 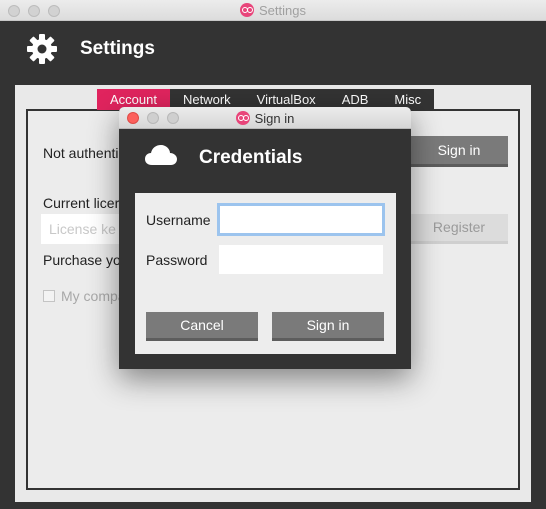 I want to click on gear-icon, so click(x=42, y=49).